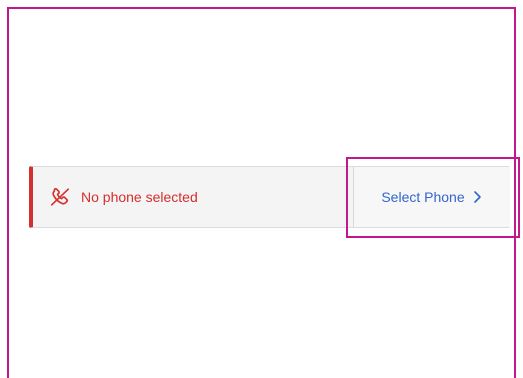 The height and width of the screenshot is (378, 523). What do you see at coordinates (423, 197) in the screenshot?
I see `select-phone-label: Select Phone` at bounding box center [423, 197].